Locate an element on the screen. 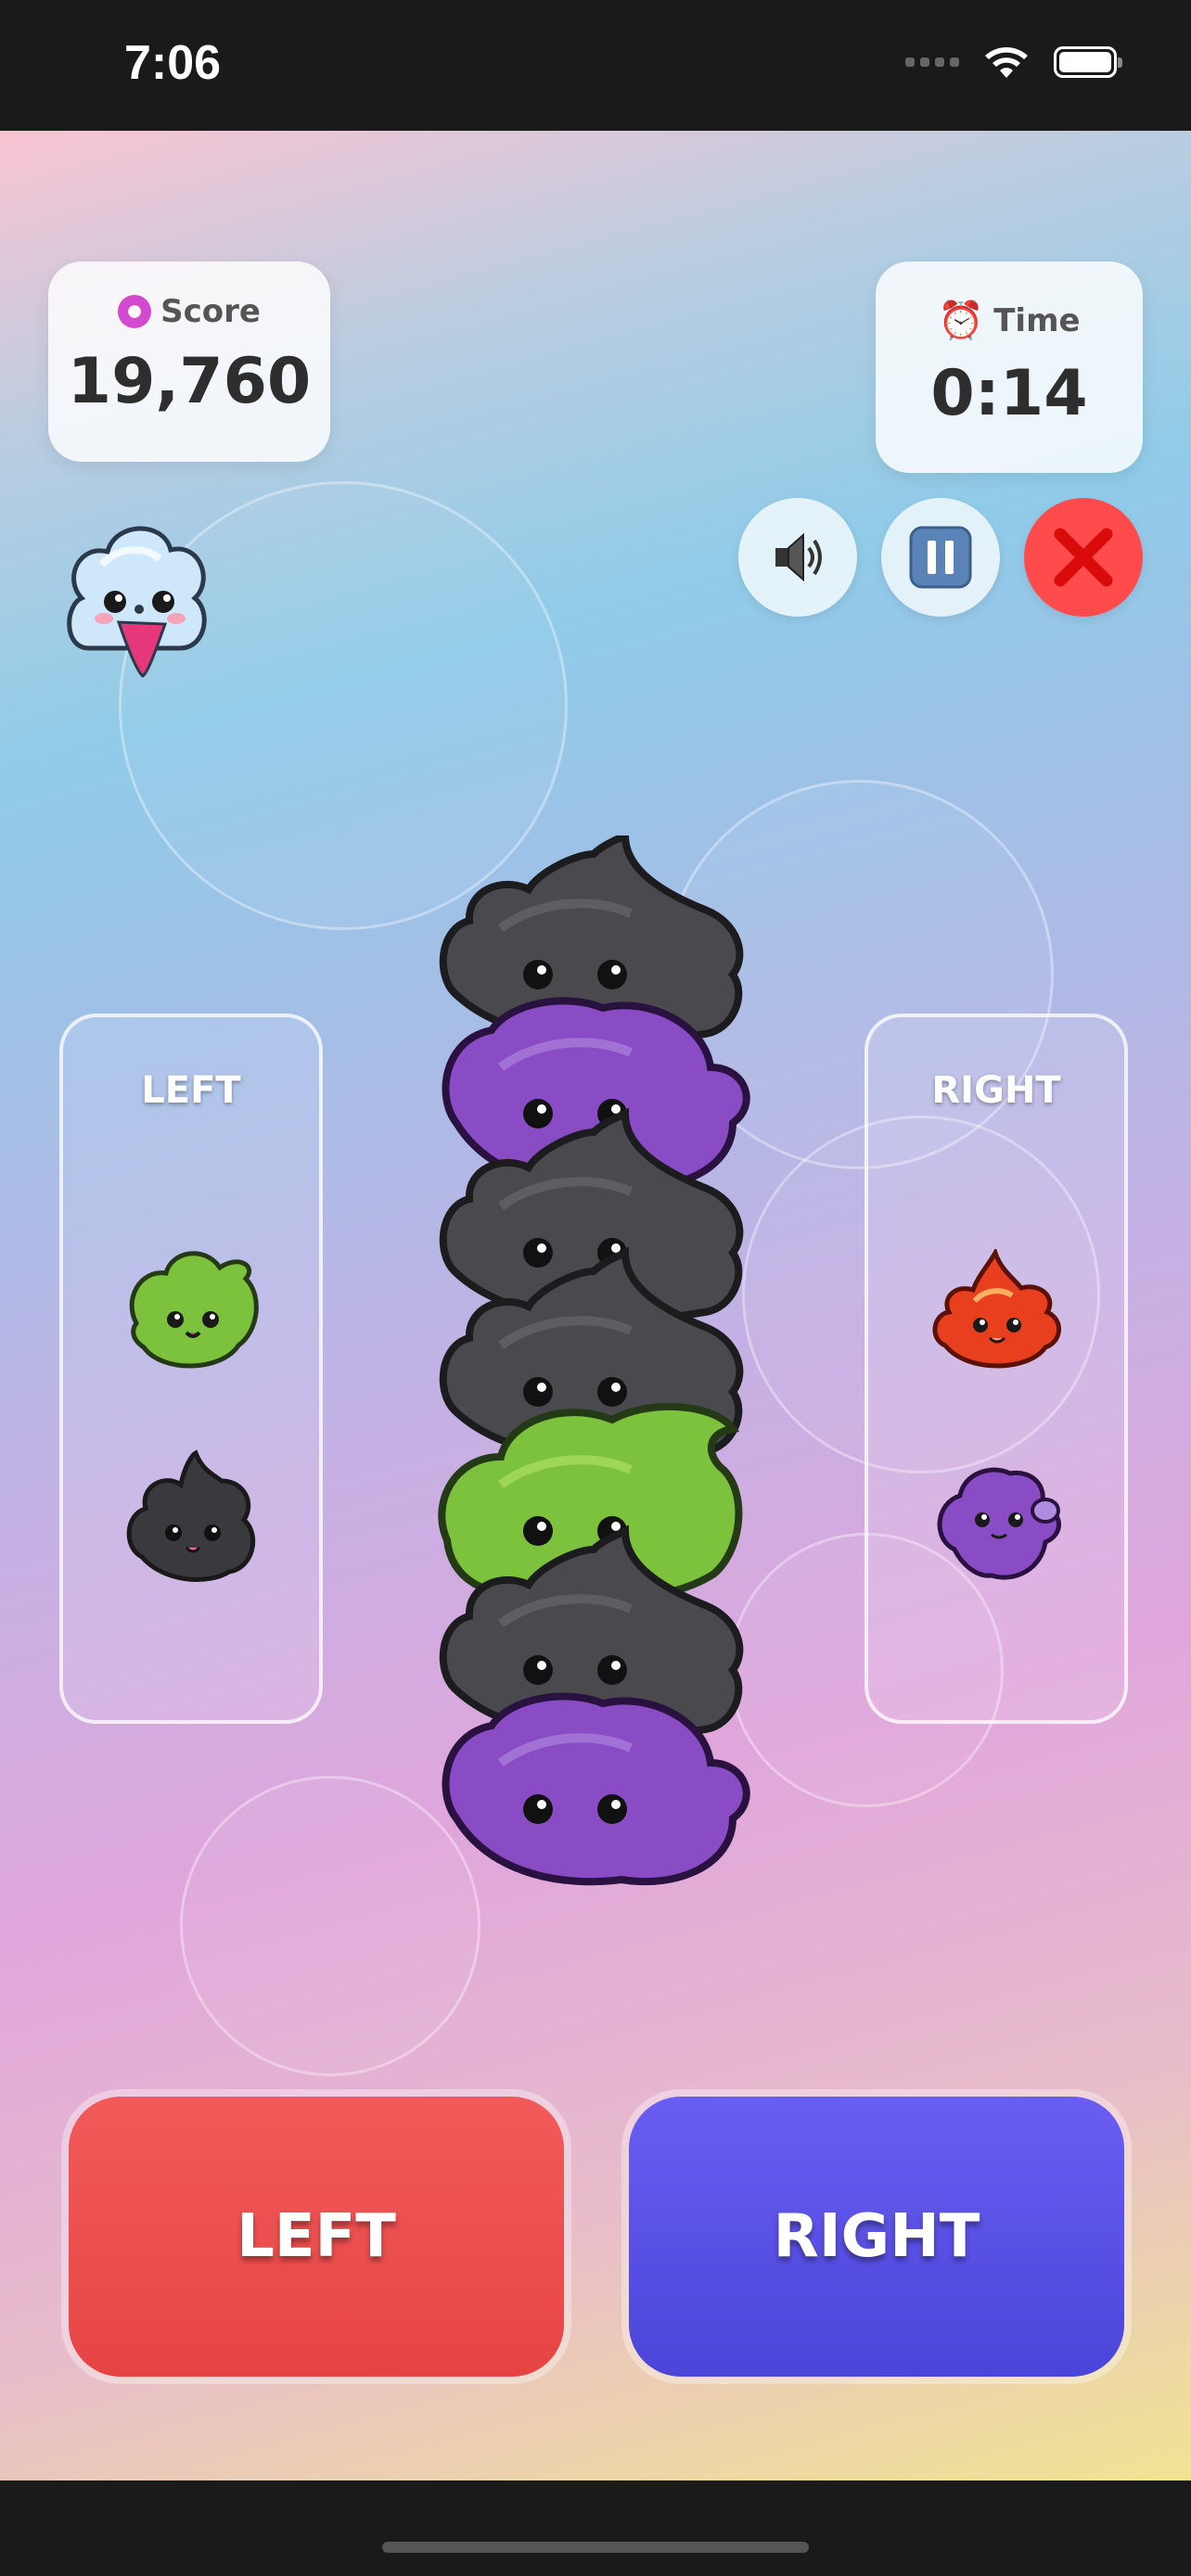  green-leaf-creature-icon is located at coordinates (194, 1310).